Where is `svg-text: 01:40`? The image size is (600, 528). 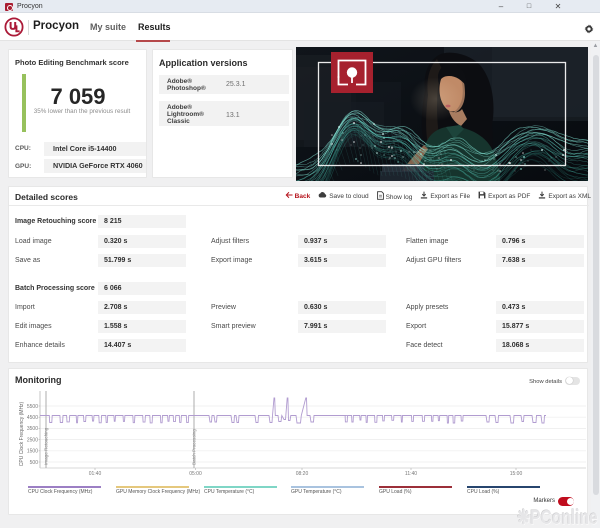 svg-text: 01:40 is located at coordinates (95, 474).